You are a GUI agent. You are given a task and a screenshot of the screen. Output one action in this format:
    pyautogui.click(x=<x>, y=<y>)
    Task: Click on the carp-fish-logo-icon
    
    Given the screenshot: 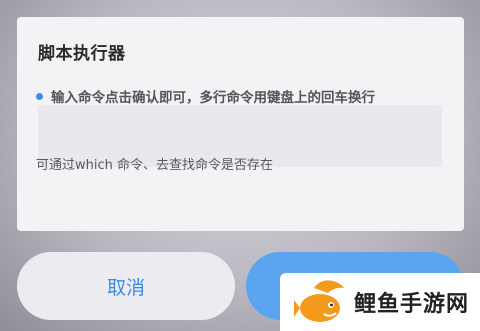 What is the action you would take?
    pyautogui.click(x=319, y=301)
    